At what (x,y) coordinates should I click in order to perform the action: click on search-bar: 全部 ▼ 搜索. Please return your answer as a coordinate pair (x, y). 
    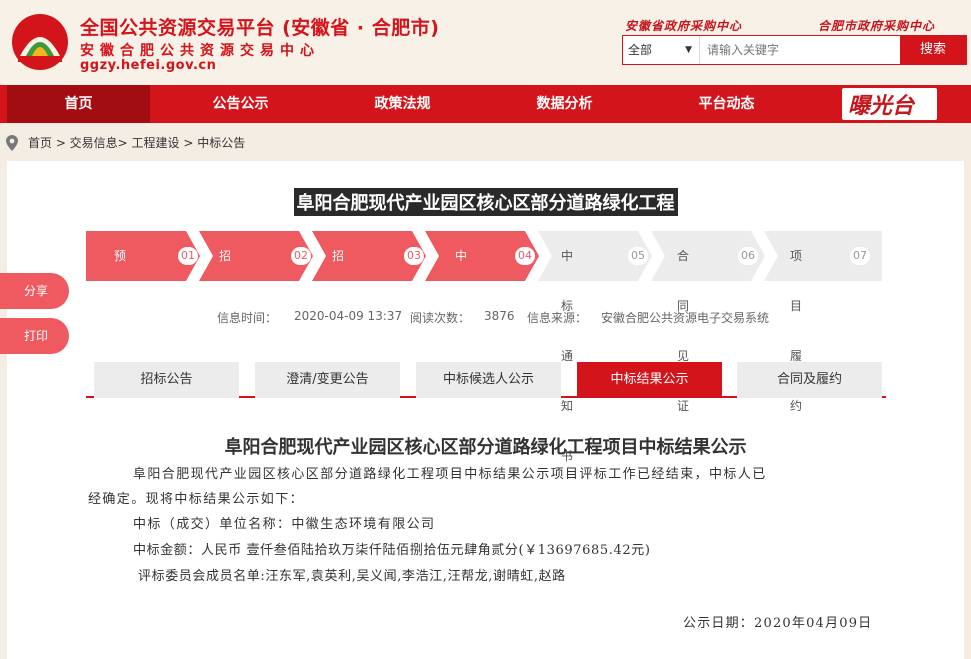
    Looking at the image, I should click on (794, 50).